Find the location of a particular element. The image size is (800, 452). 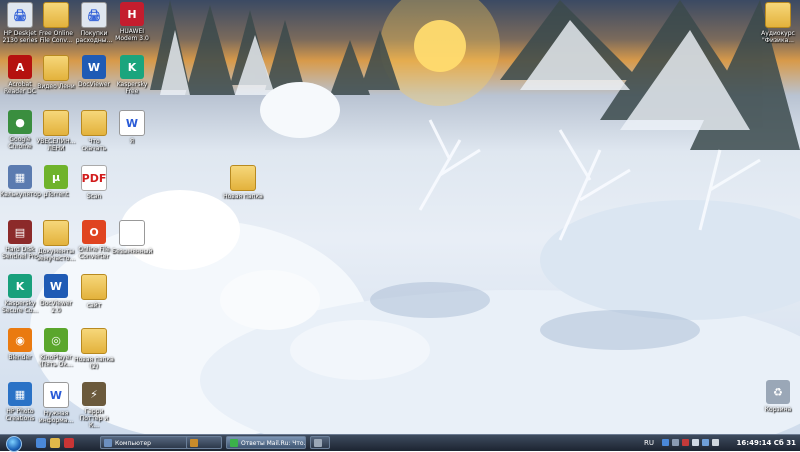

acrobat-reader-glyph-icon: A is located at coordinates (20, 67).